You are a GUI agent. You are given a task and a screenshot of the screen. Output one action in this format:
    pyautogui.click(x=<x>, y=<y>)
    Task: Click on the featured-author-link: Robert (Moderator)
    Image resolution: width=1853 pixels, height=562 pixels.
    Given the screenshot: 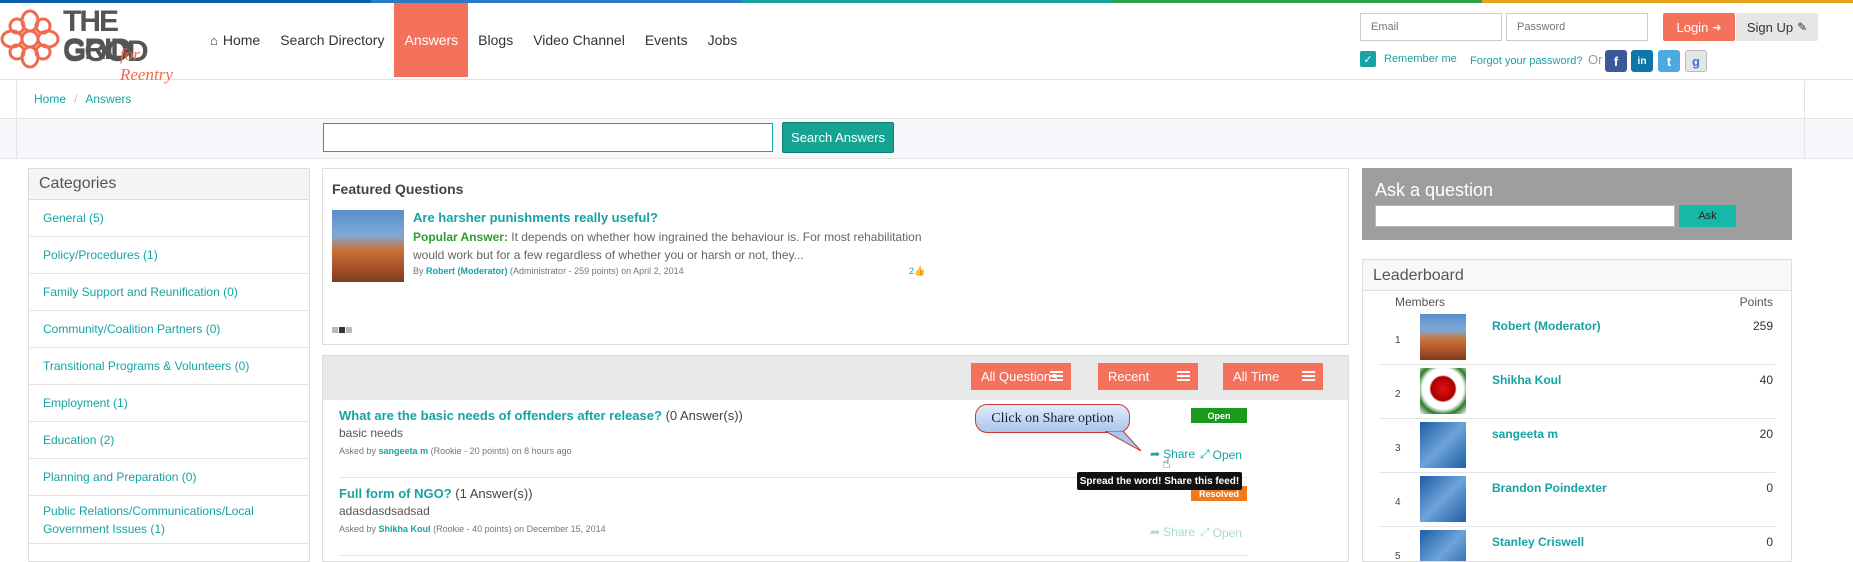 What is the action you would take?
    pyautogui.click(x=467, y=271)
    